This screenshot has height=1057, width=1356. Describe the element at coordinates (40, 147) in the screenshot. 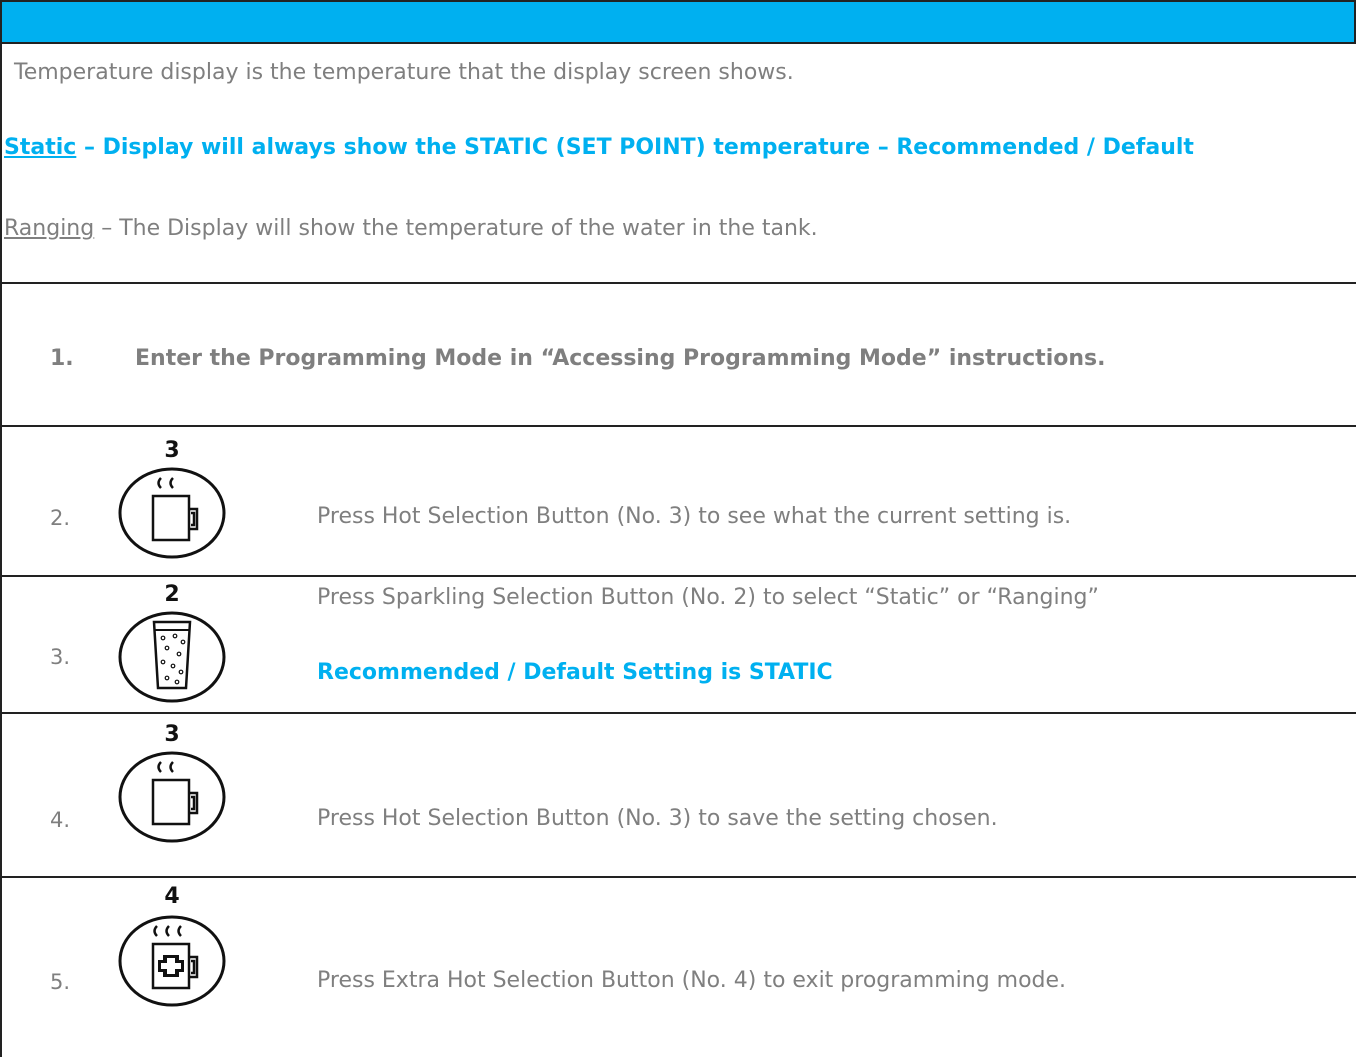

I see `static-label: Static` at that location.